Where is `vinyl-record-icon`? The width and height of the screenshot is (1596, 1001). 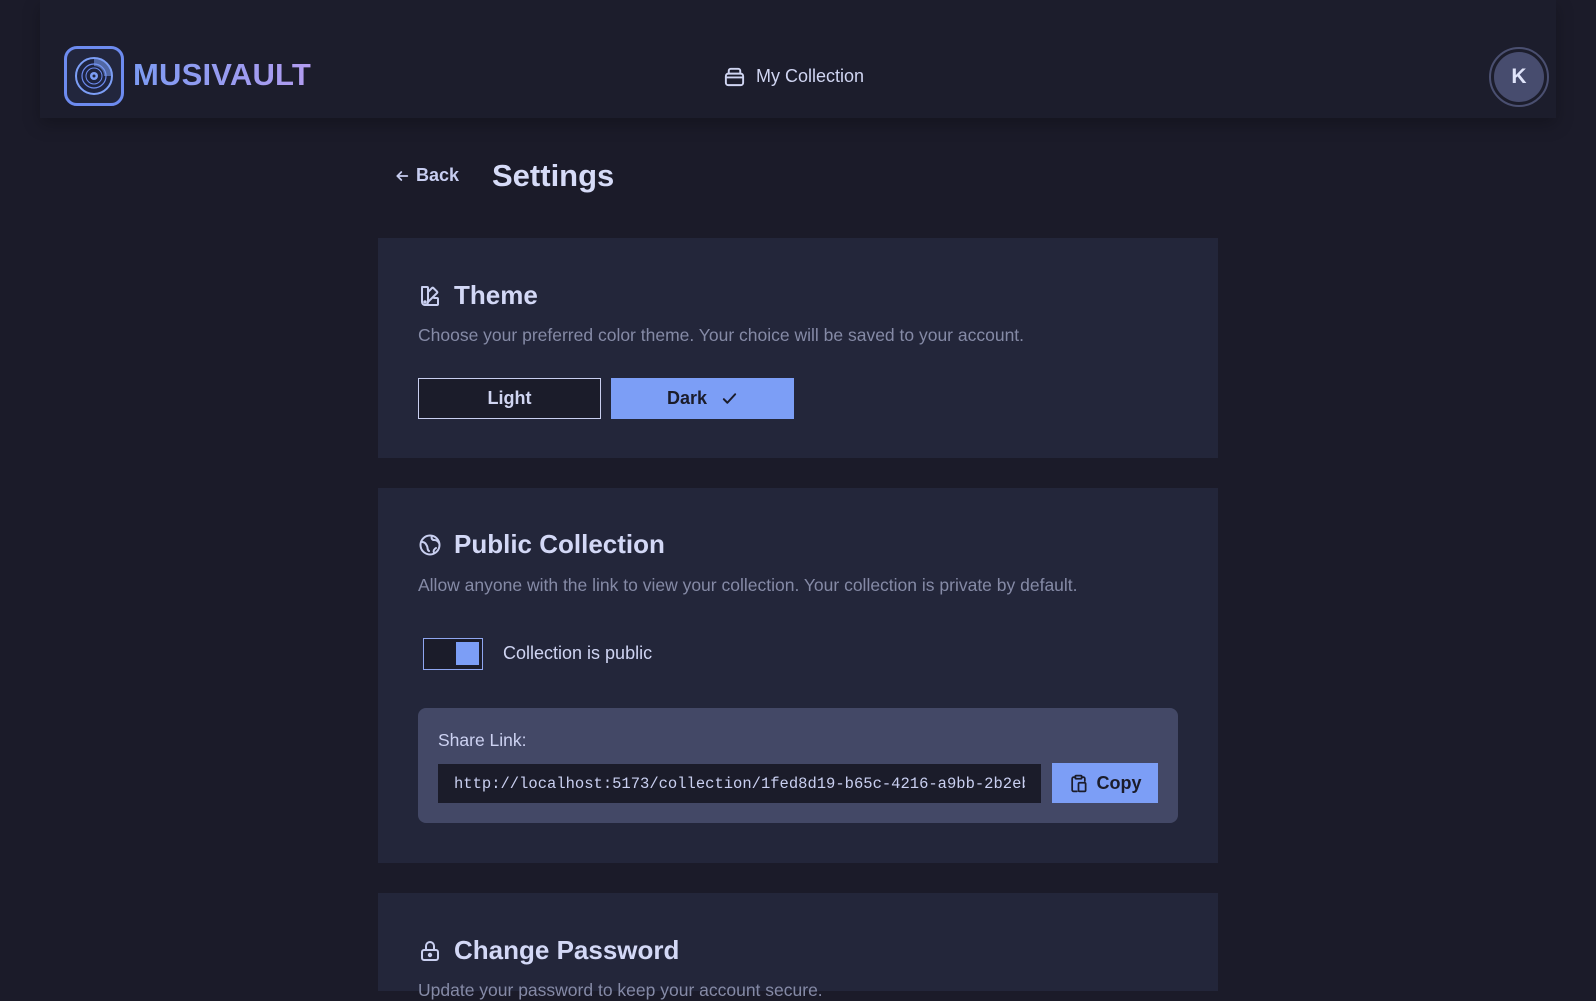
vinyl-record-icon is located at coordinates (94, 76).